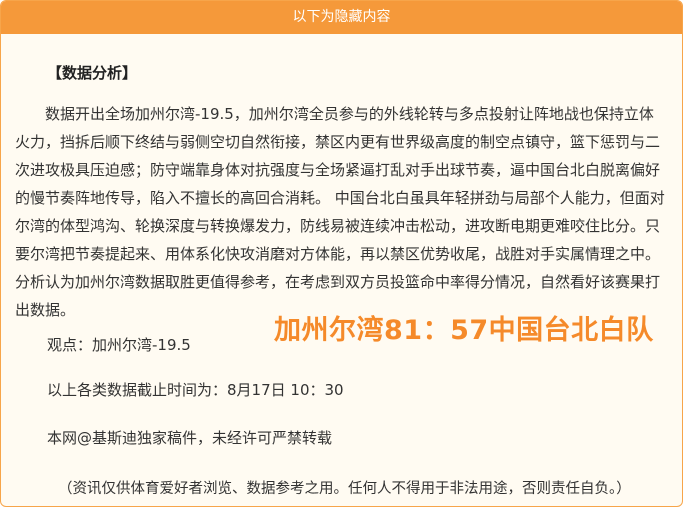  Describe the element at coordinates (341, 17) in the screenshot. I see `panel-header: 以下为隐藏内容` at that location.